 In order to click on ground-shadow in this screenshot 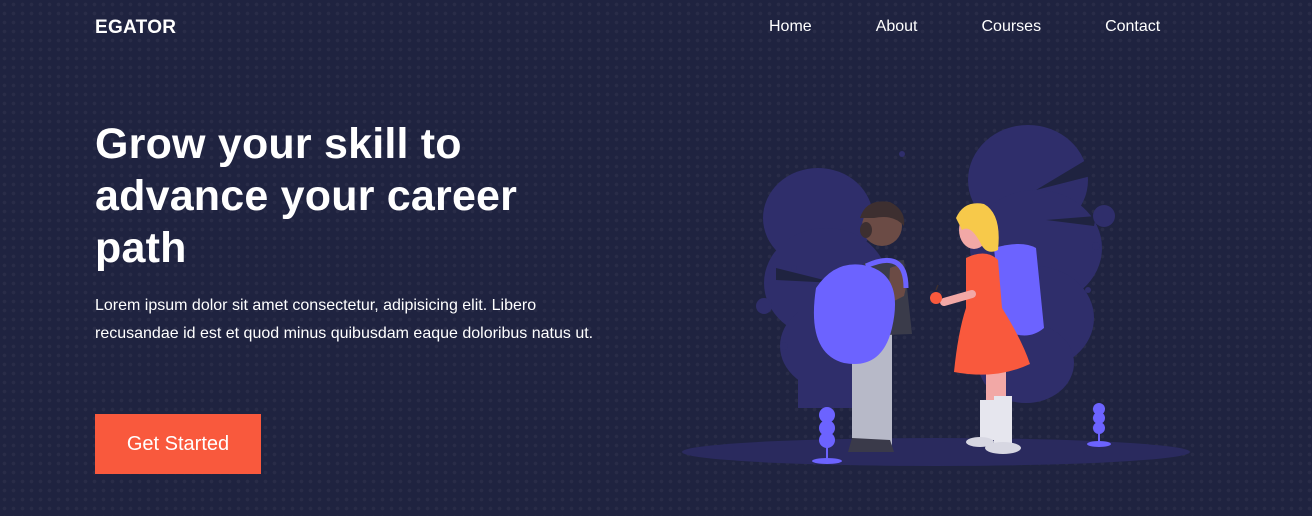, I will do `click(936, 452)`.